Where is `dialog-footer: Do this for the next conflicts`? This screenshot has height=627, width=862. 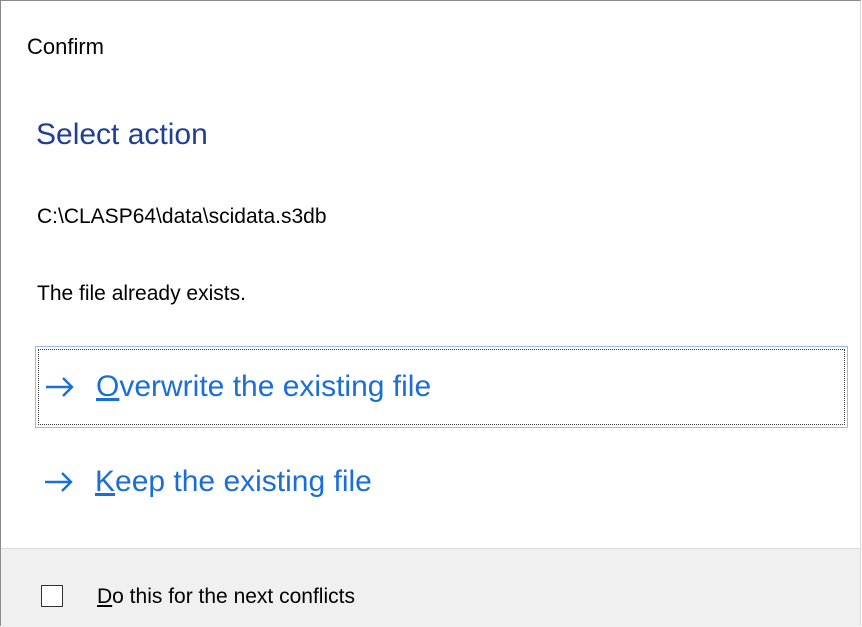
dialog-footer: Do this for the next conflicts is located at coordinates (430, 587).